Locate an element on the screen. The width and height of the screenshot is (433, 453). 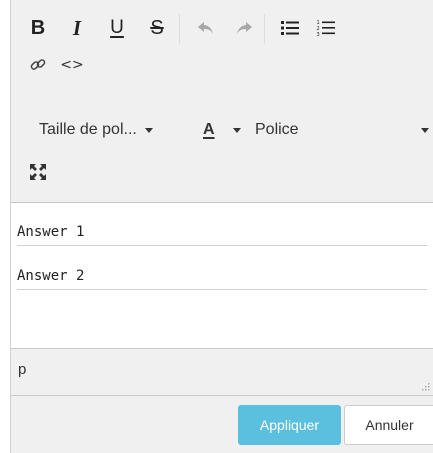
bold-icon: B is located at coordinates (38, 27).